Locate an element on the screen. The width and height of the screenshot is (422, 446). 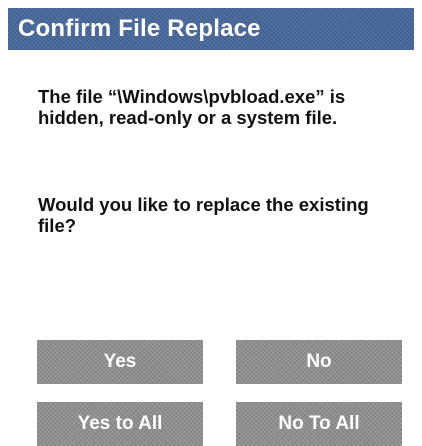
no-button: No is located at coordinates (319, 362).